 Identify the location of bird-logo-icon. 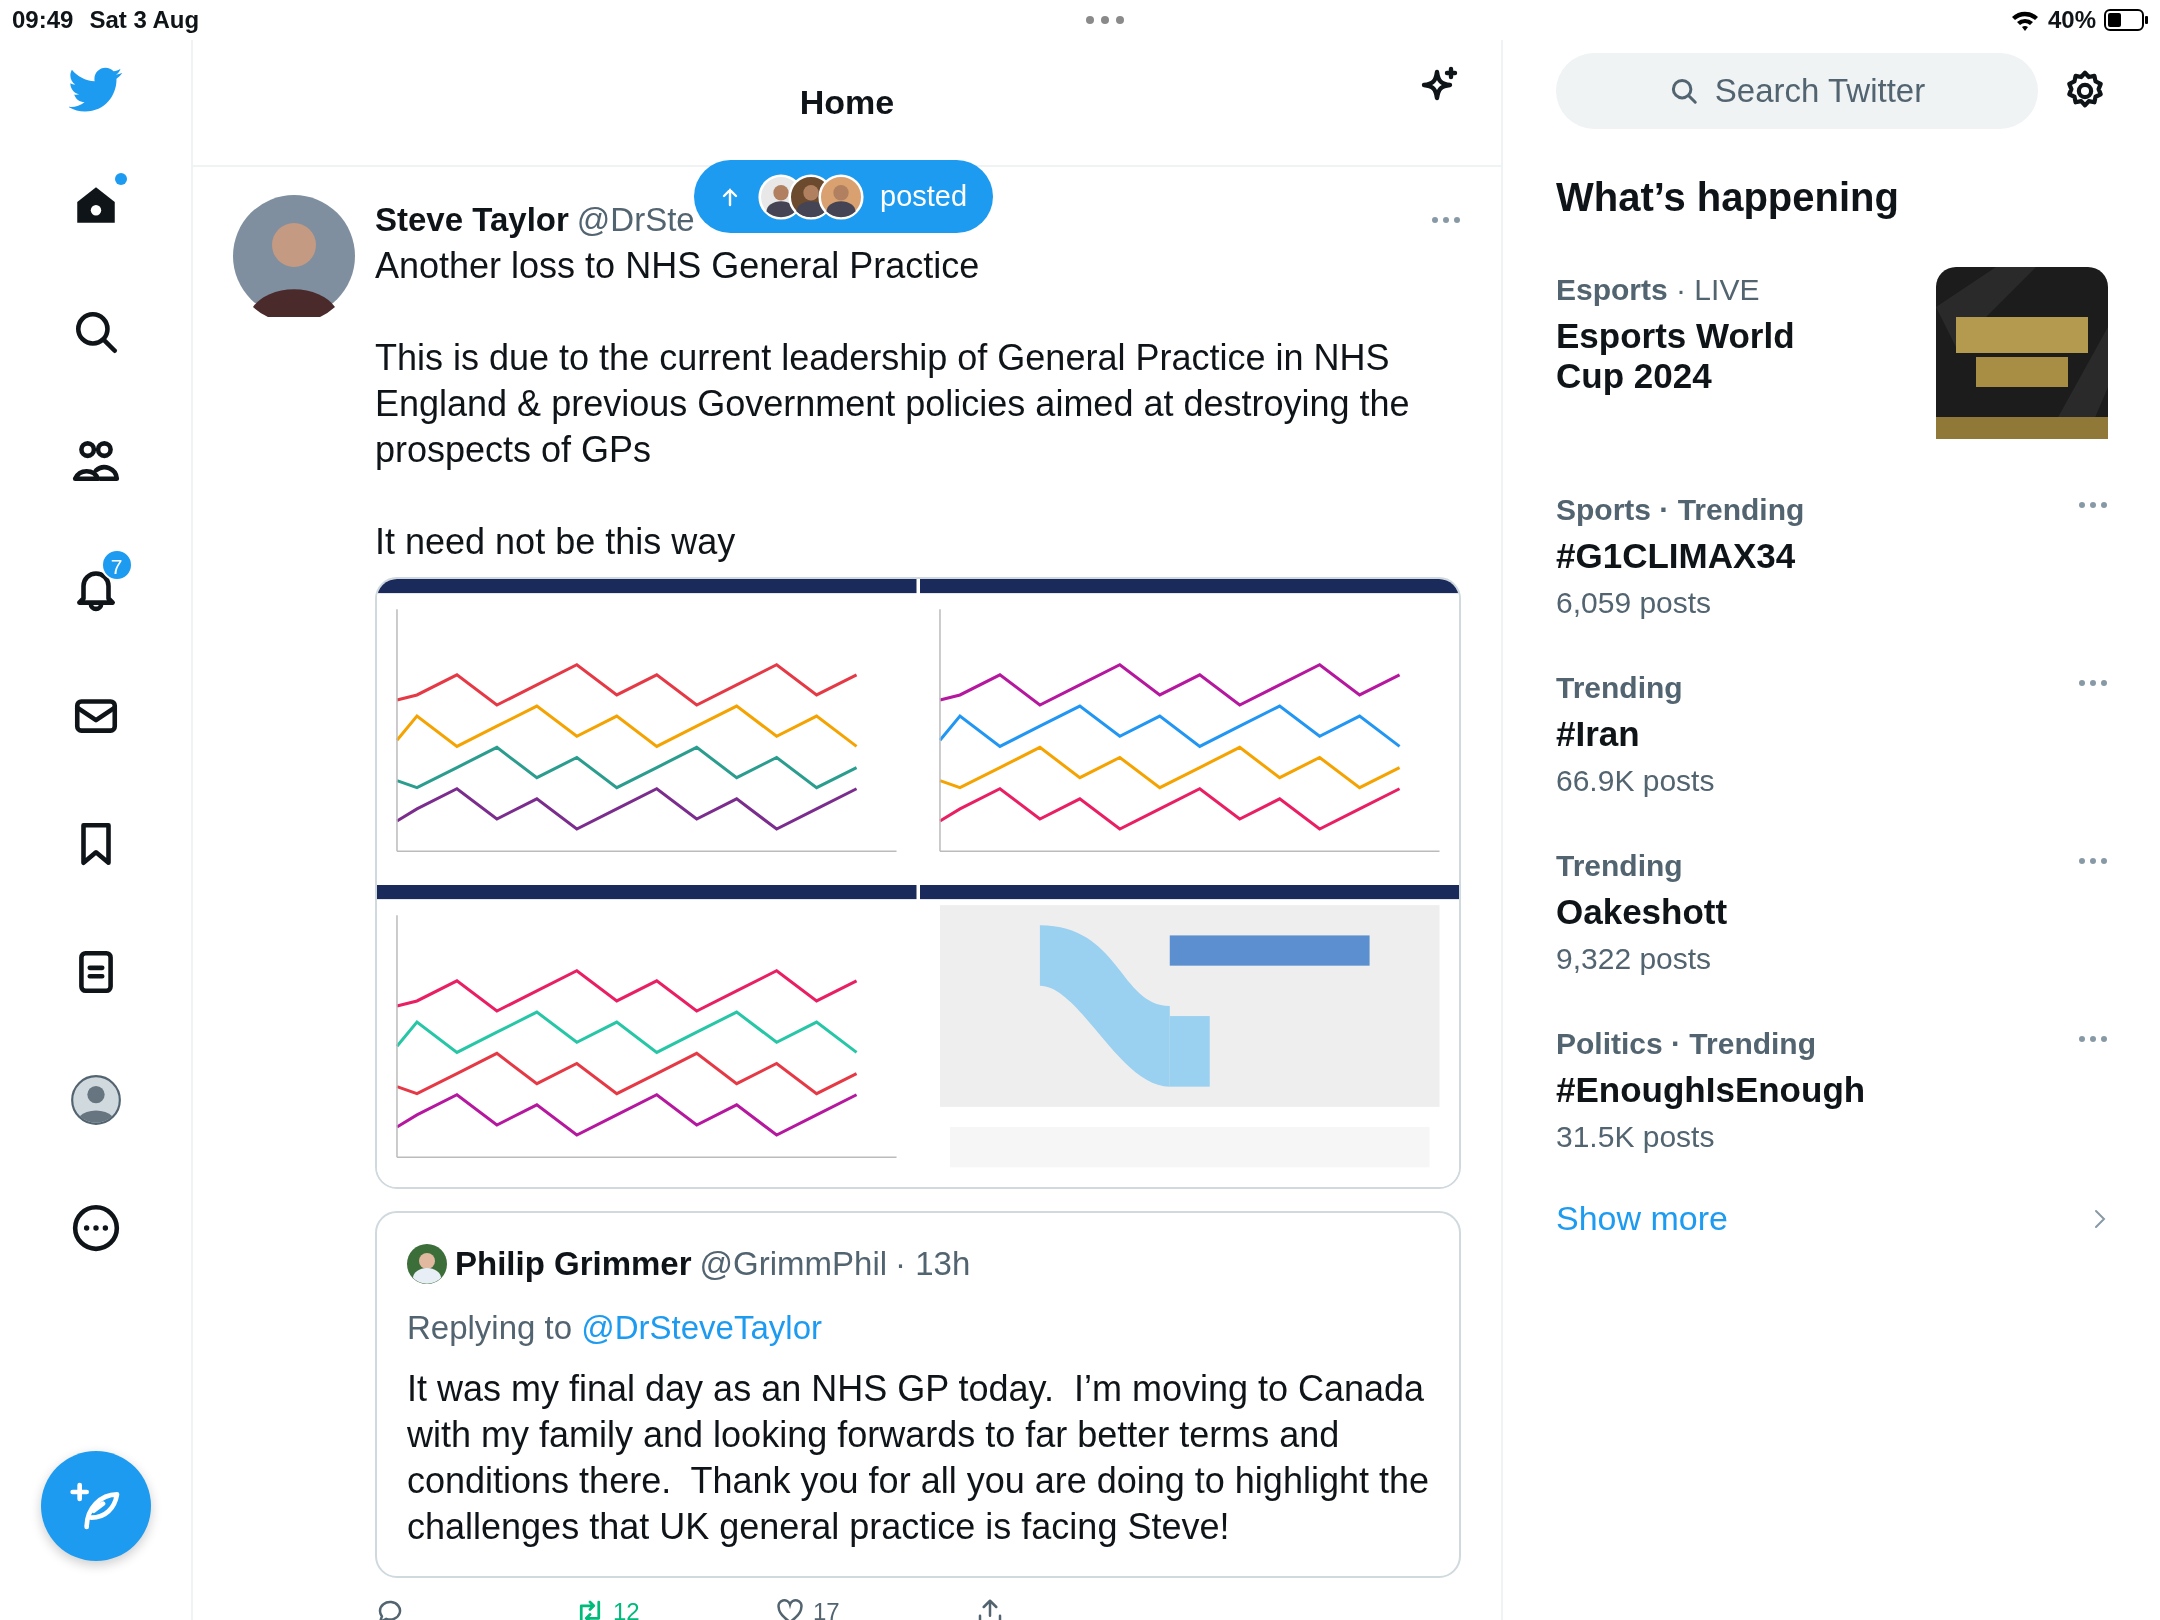
(95, 90).